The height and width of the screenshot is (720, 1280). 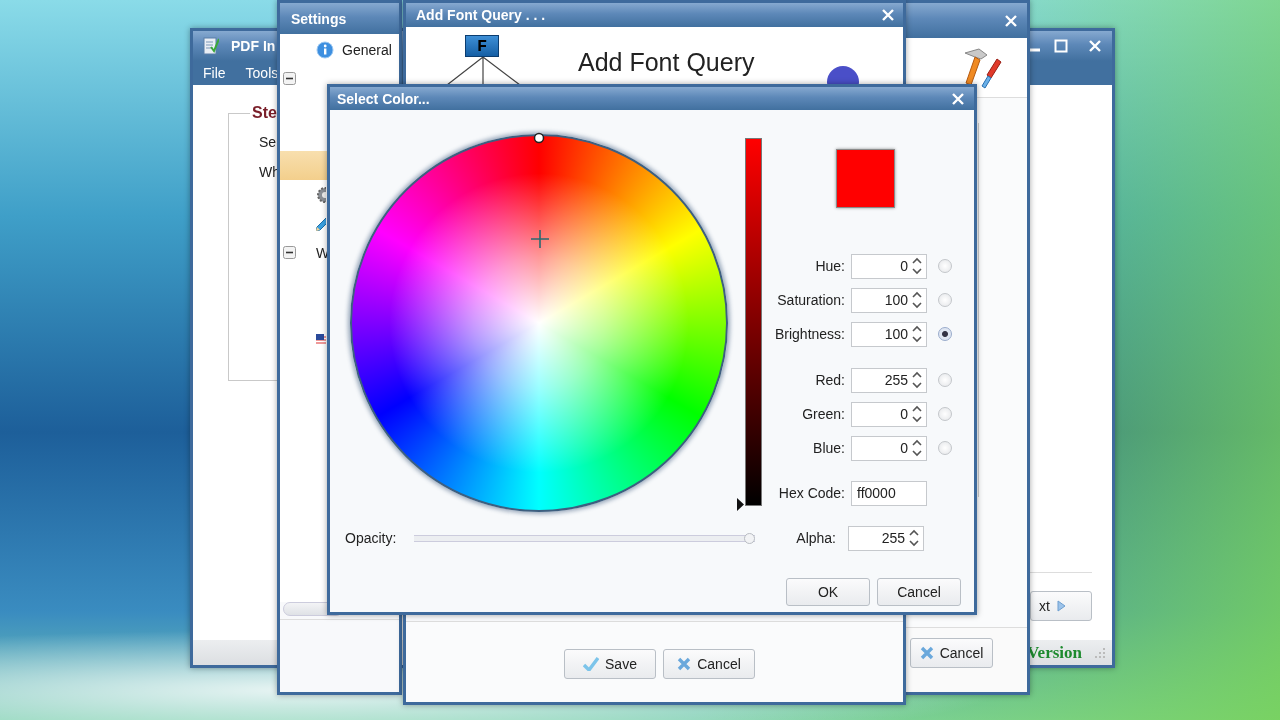 What do you see at coordinates (823, 414) in the screenshot?
I see `field-label: Green:` at bounding box center [823, 414].